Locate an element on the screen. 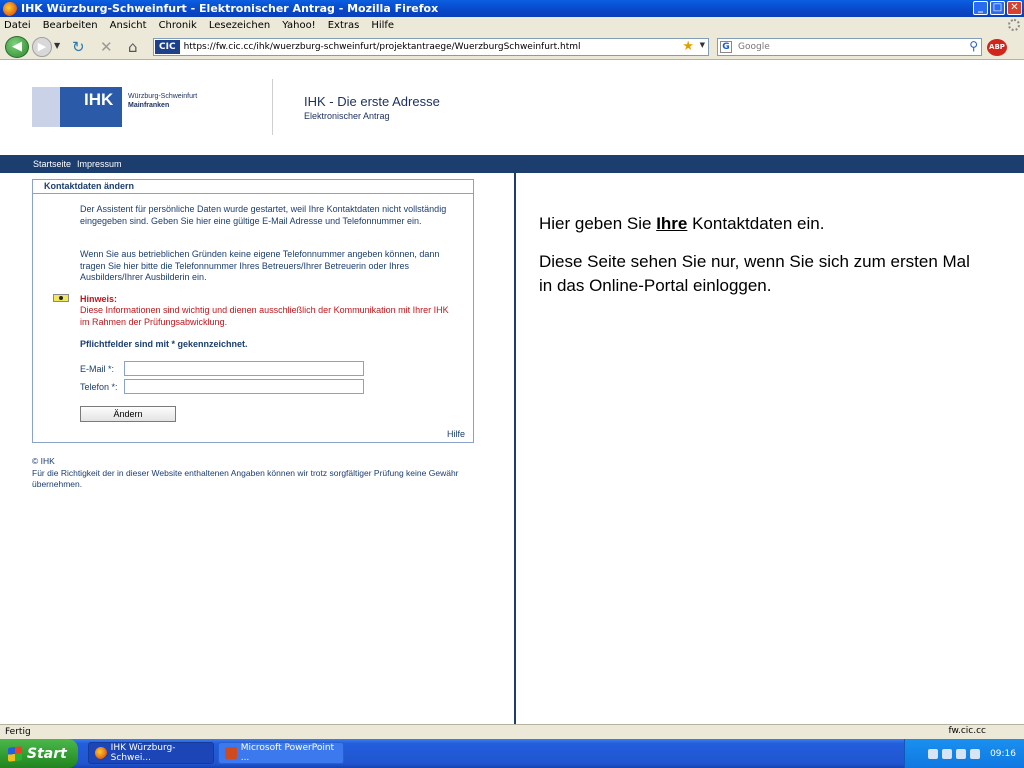  change-button: Ändern is located at coordinates (128, 414).